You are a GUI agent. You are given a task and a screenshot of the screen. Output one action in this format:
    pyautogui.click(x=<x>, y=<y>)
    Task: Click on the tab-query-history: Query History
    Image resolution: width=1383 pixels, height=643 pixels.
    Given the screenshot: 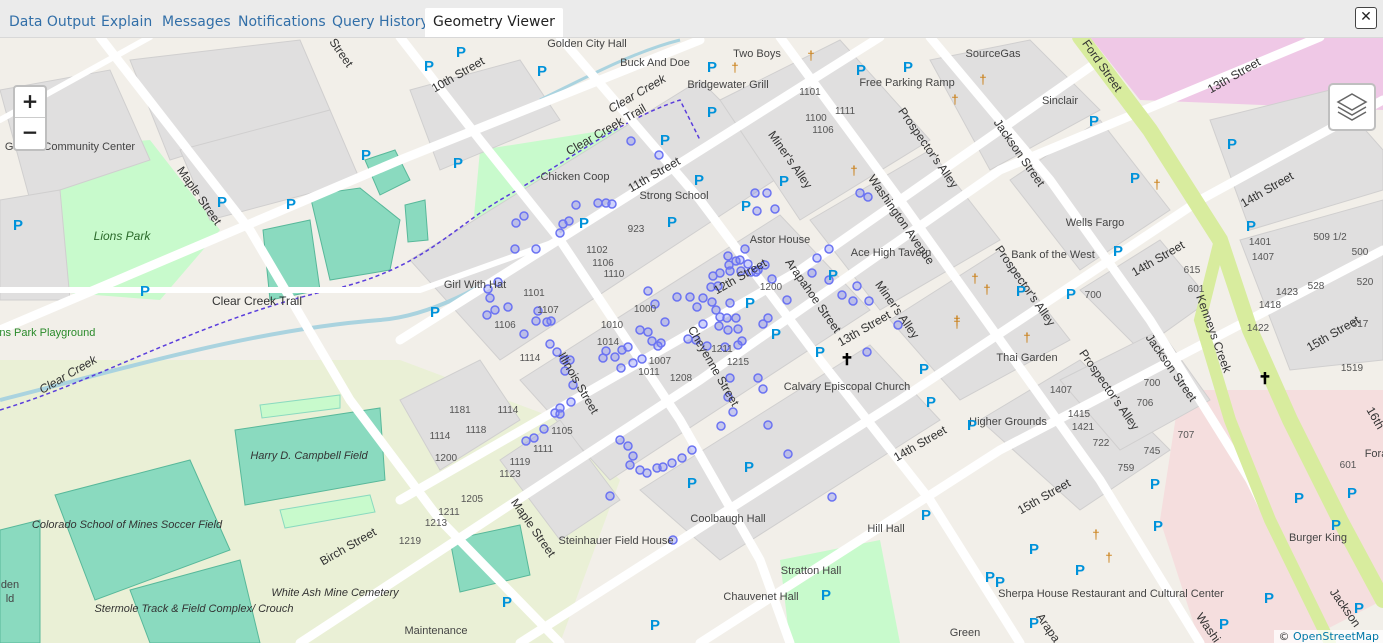 What is the action you would take?
    pyautogui.click(x=380, y=22)
    